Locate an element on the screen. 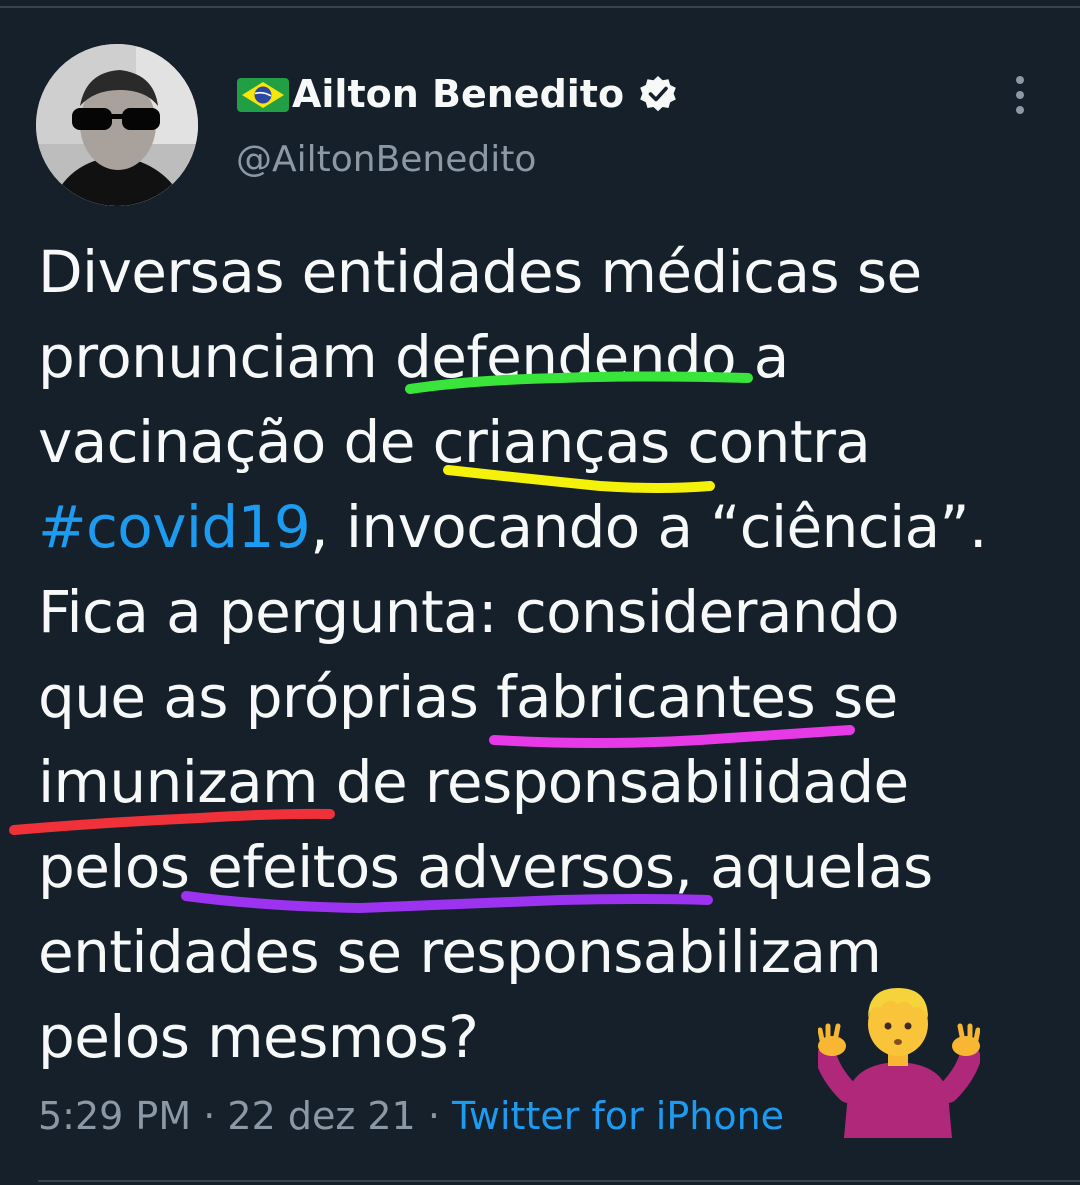  source-link: Twitter for iPhone is located at coordinates (618, 1116).